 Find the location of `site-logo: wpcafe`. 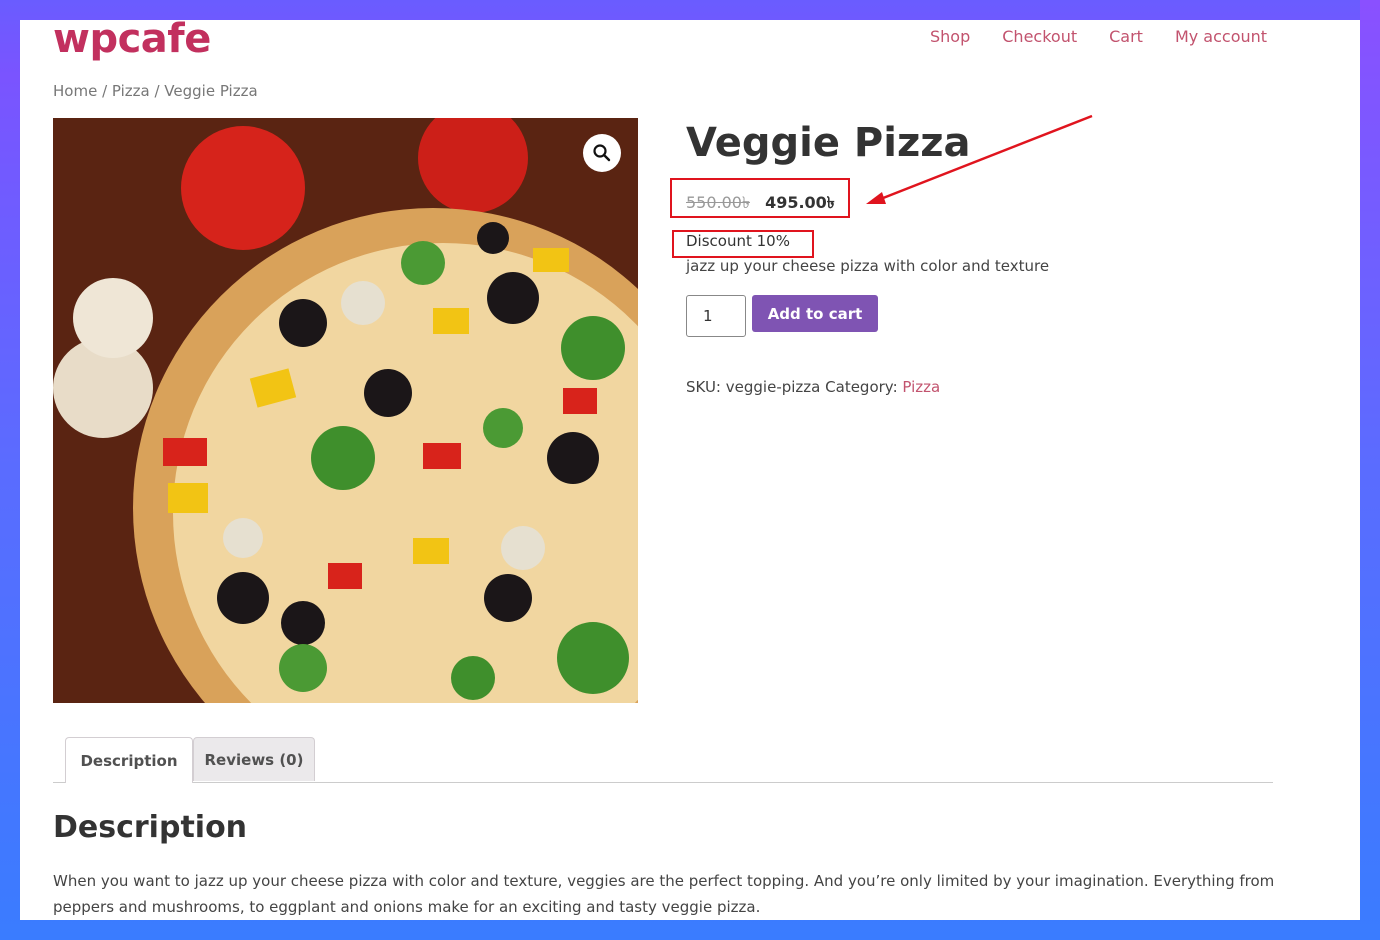

site-logo: wpcafe is located at coordinates (132, 41).